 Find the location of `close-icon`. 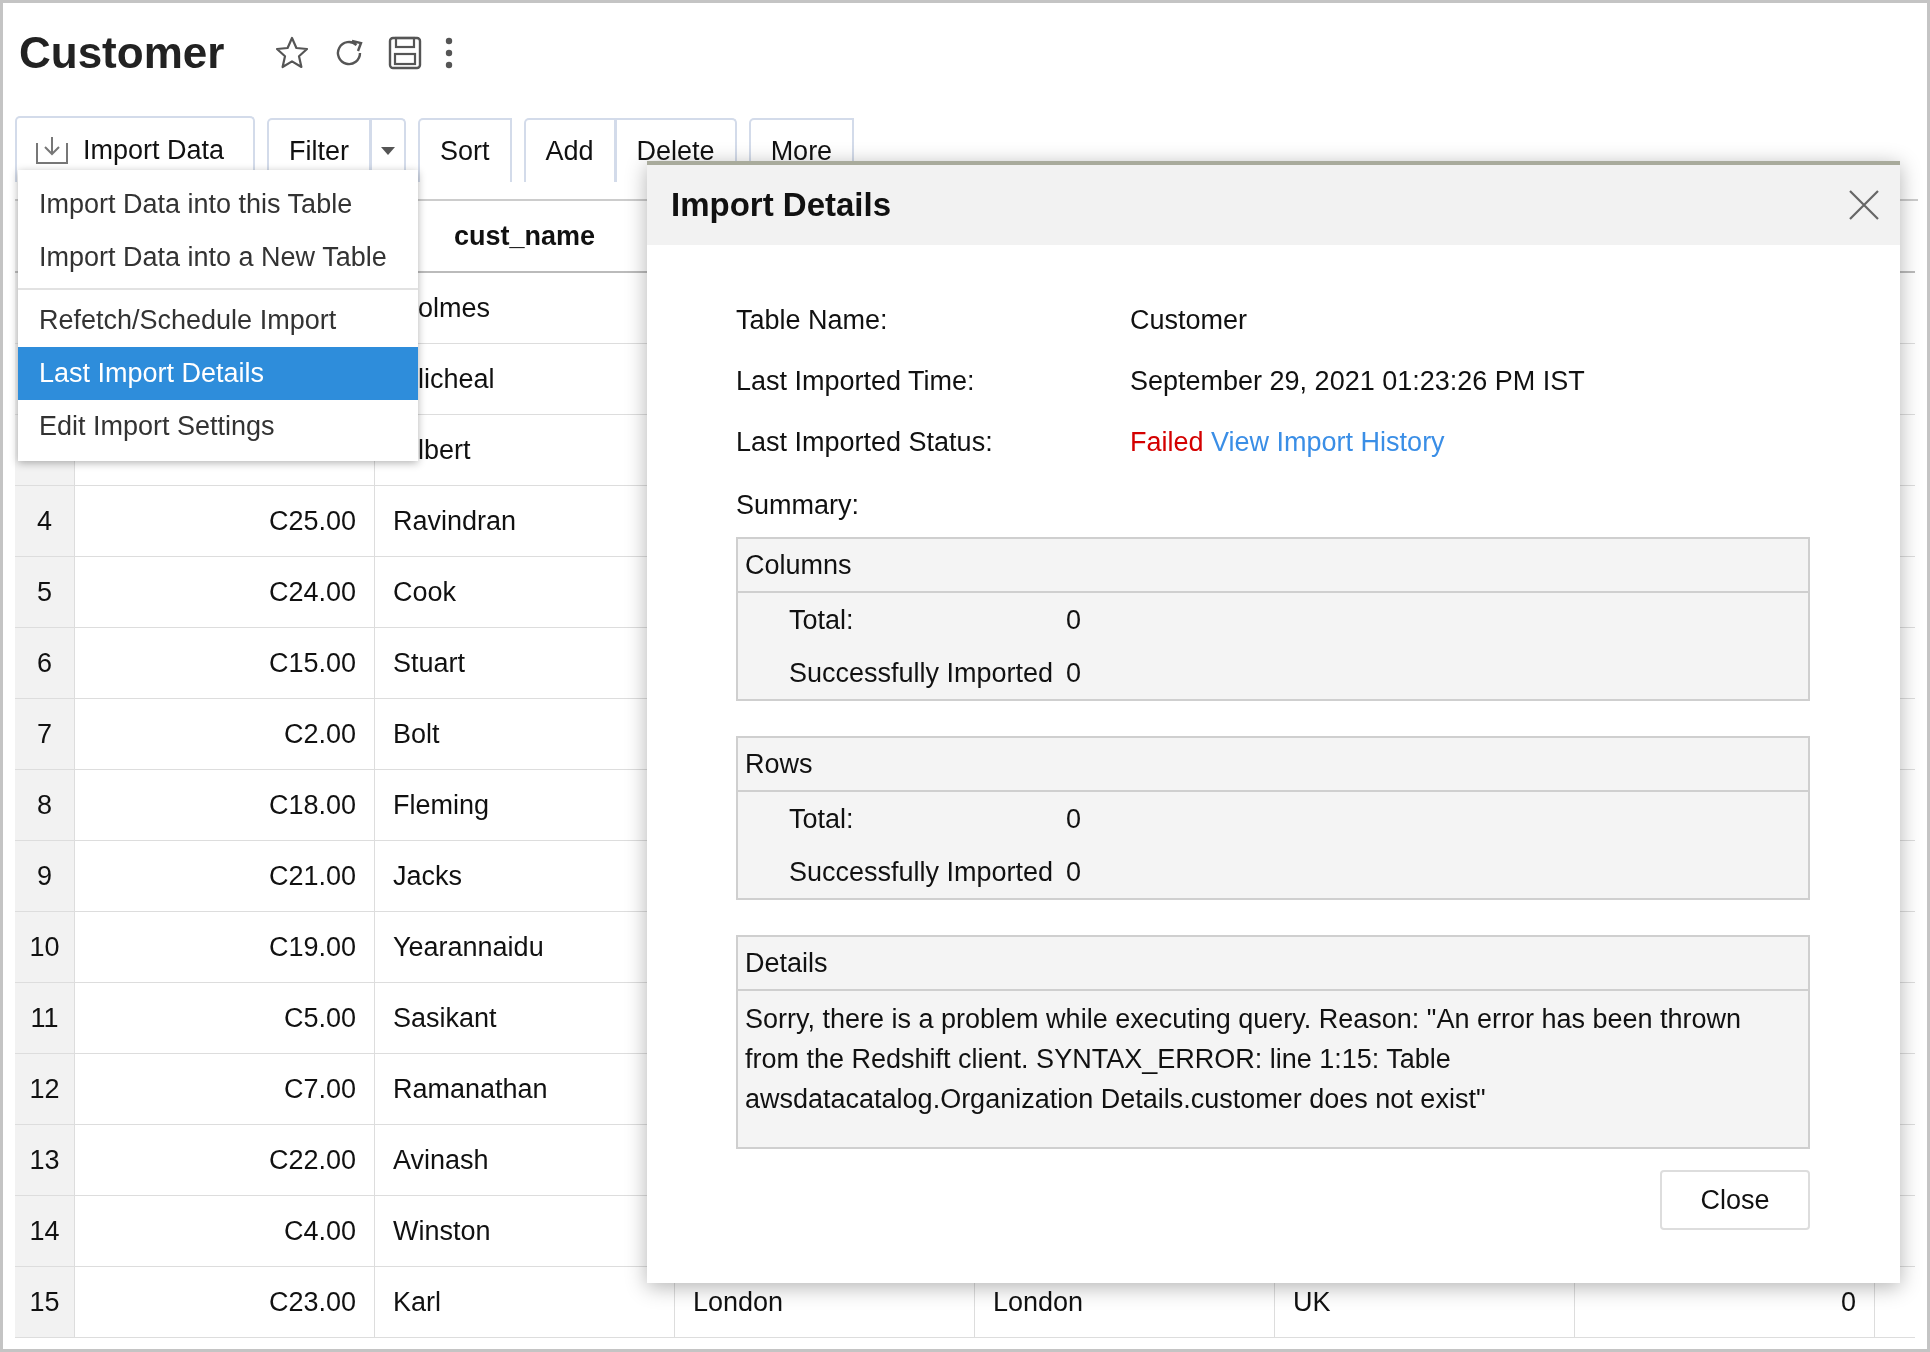

close-icon is located at coordinates (1864, 205).